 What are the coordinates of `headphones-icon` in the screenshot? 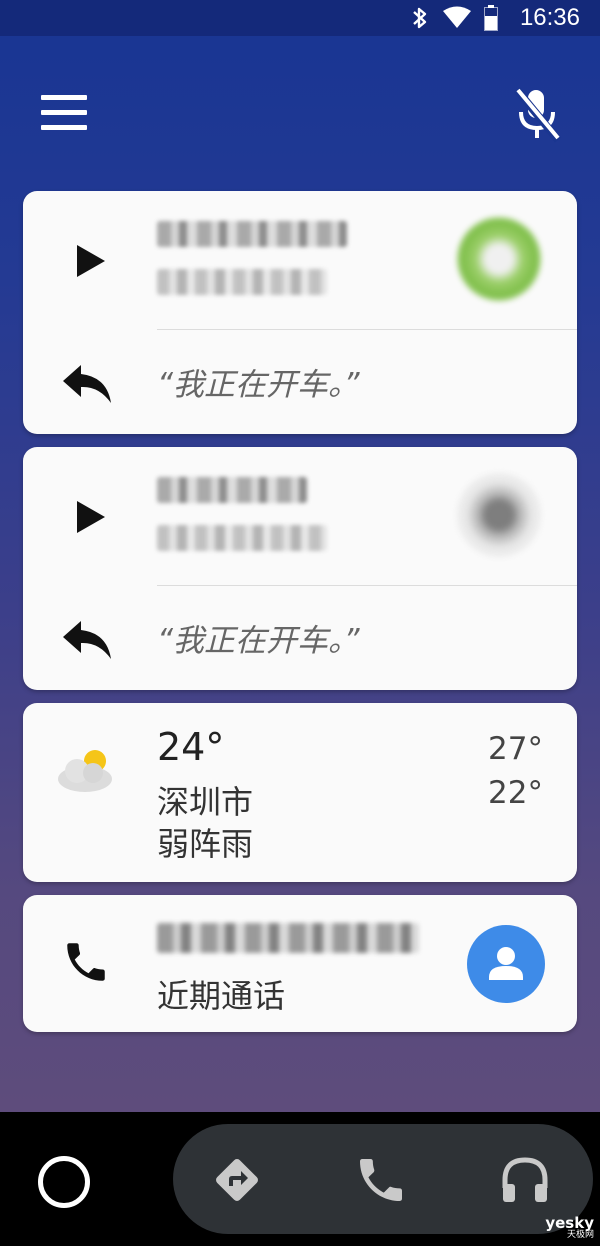 It's located at (525, 1180).